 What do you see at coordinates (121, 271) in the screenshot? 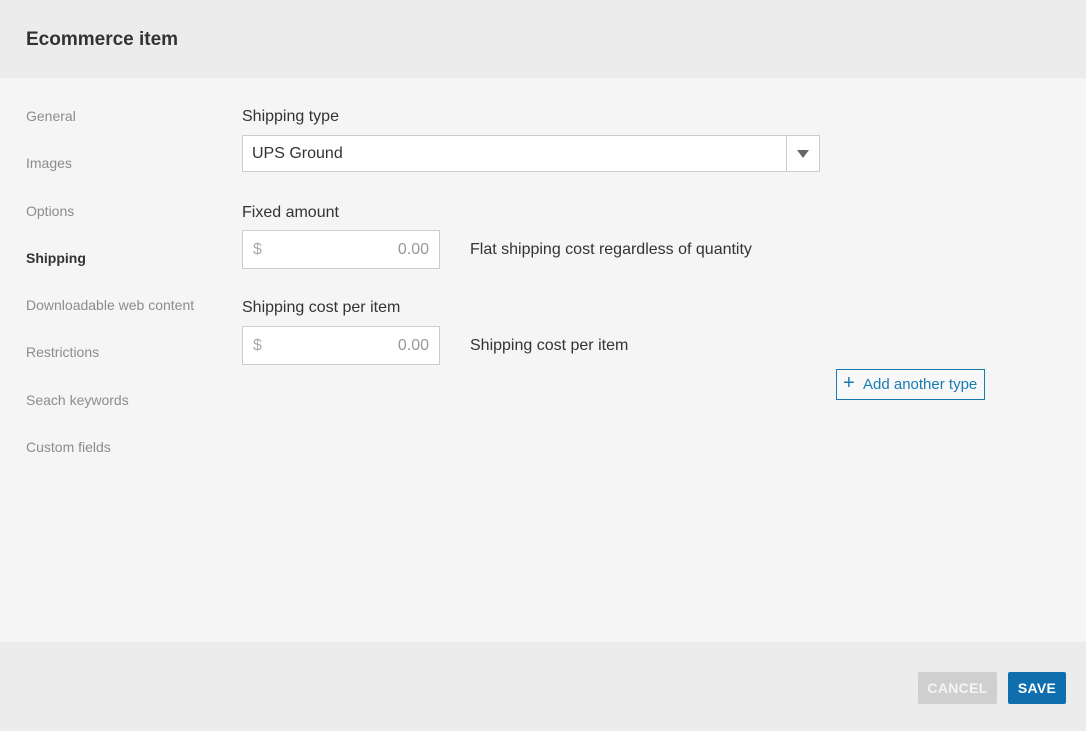
I see `sidebar-item-shipping: Shipping` at bounding box center [121, 271].